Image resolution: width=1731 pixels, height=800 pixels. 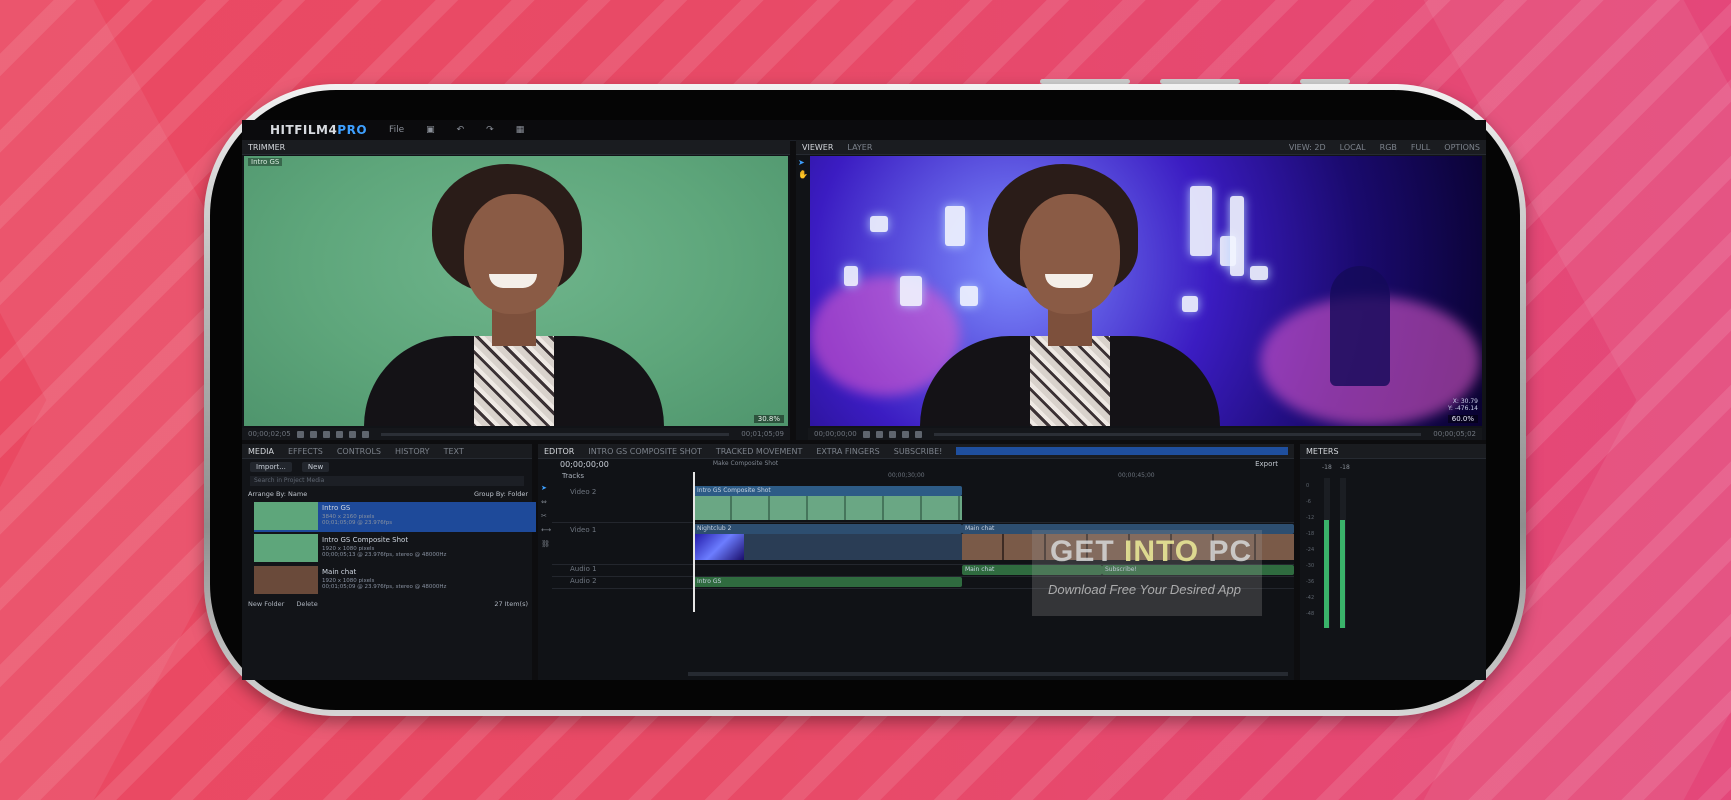 I want to click on viewer-zoom: 60.0%, so click(x=1462, y=419).